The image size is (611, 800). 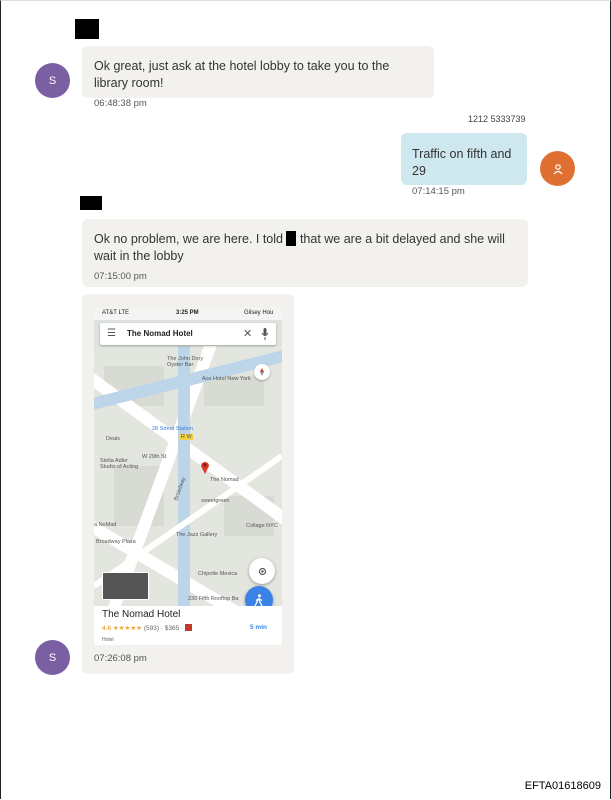 I want to click on map-label: a NoMad, so click(x=105, y=525).